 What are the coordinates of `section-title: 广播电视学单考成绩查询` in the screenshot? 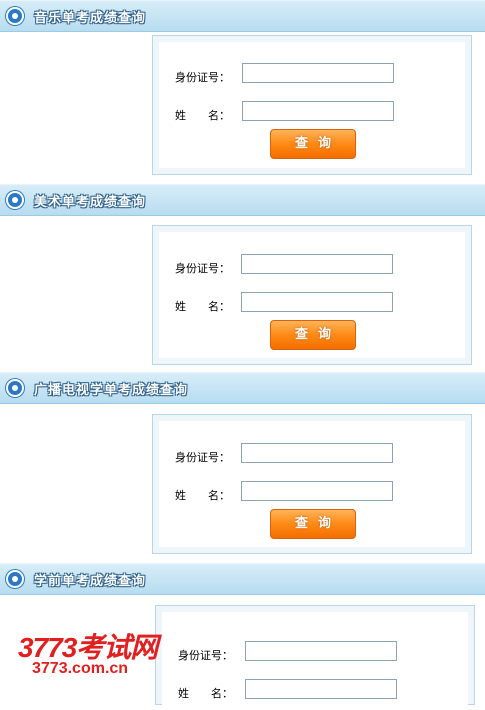 It's located at (111, 390).